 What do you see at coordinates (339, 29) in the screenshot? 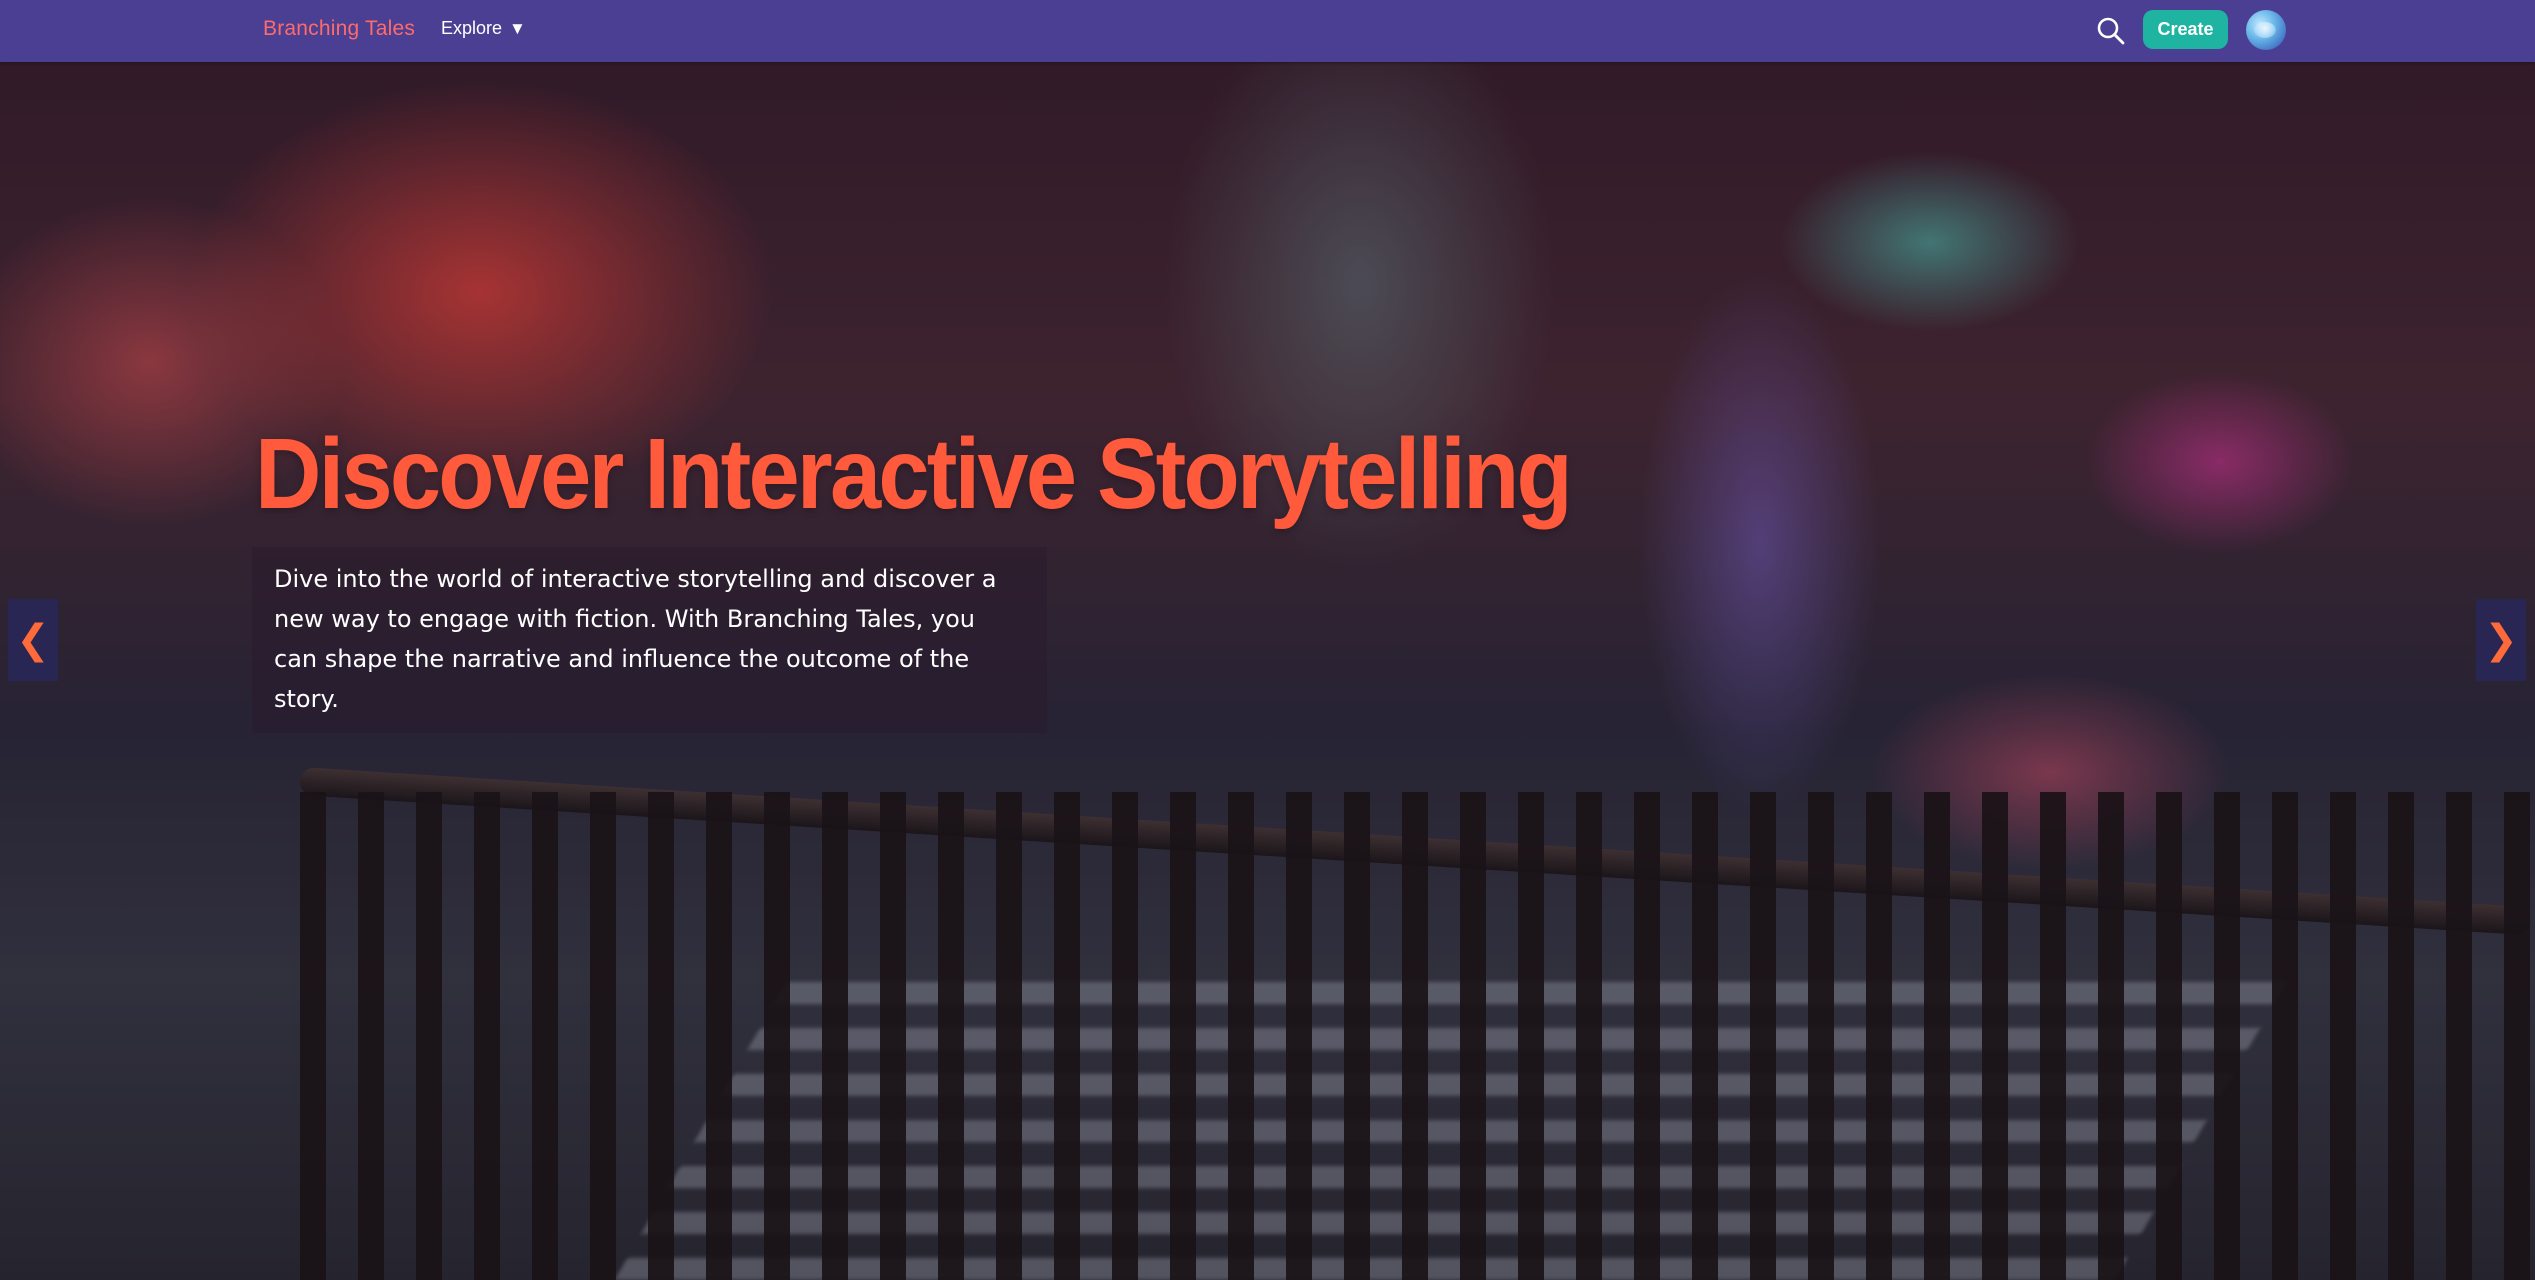
I see `brand-logo-link: Branching Tales` at bounding box center [339, 29].